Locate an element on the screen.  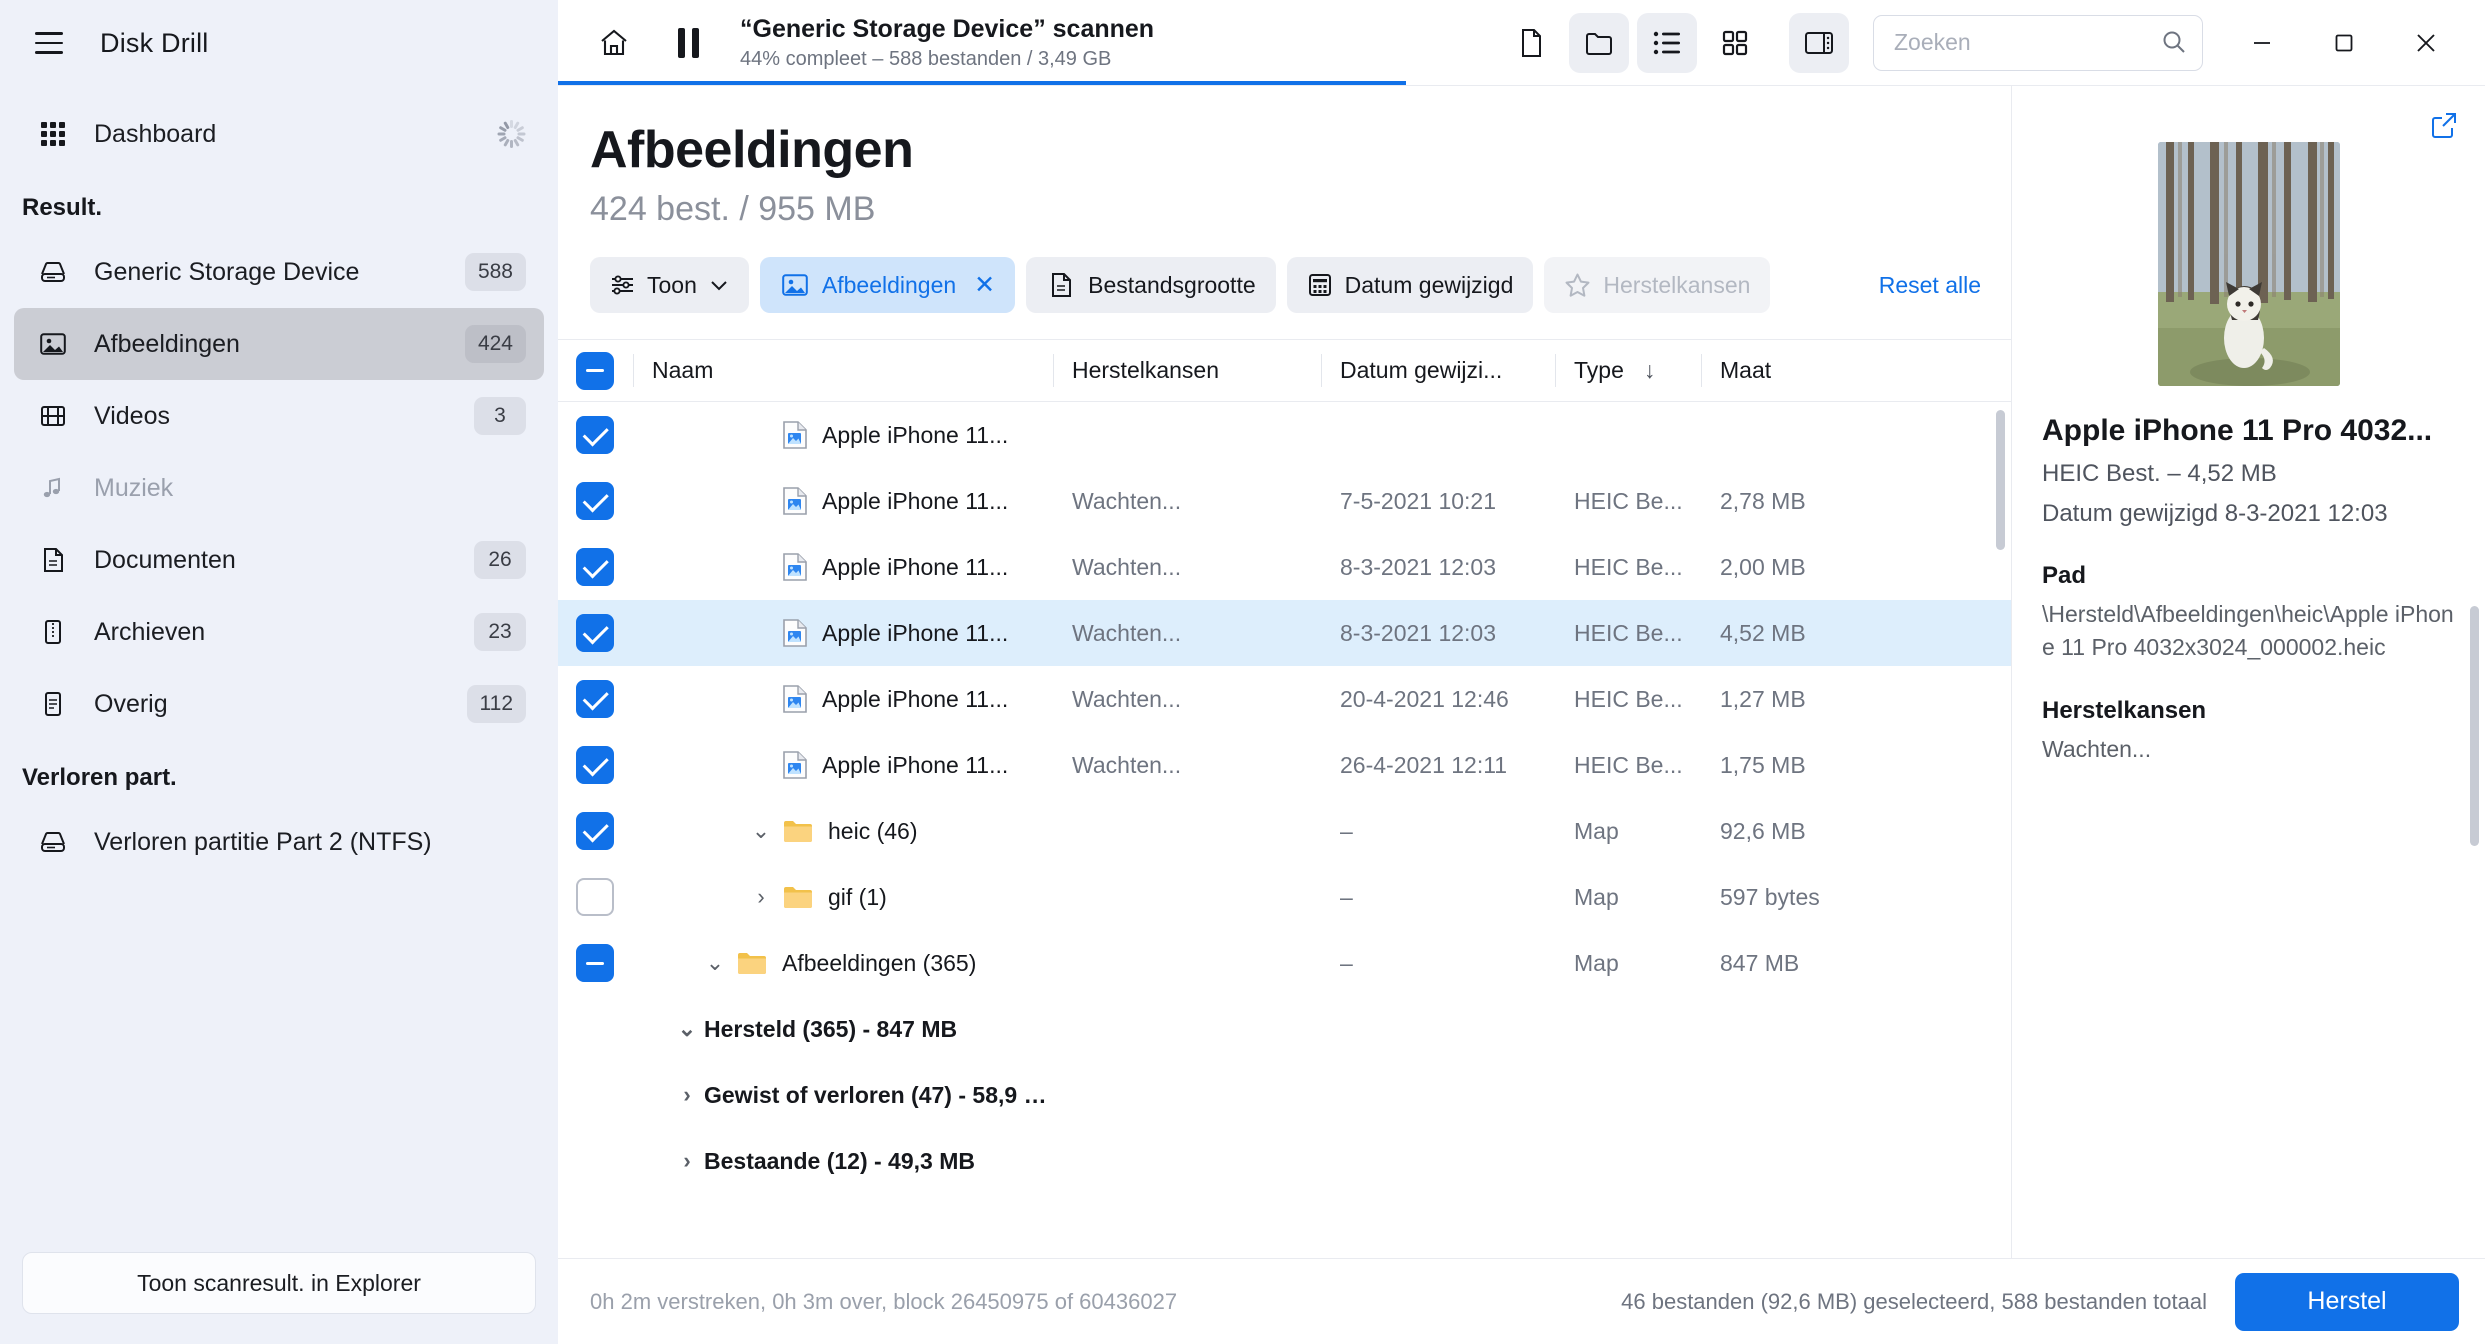
window-minimize-button is located at coordinates (2262, 43).